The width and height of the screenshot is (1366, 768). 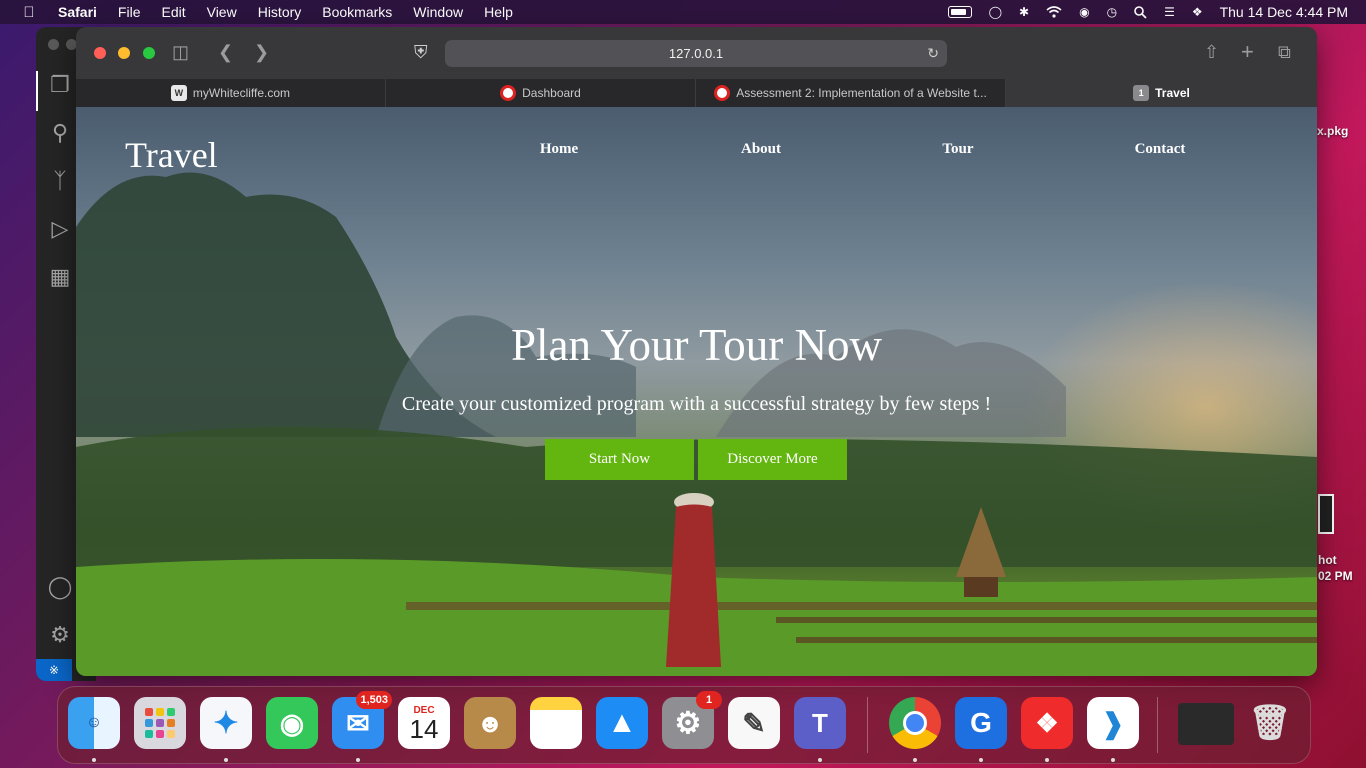 I want to click on control-center-icon: ☰, so click(x=1169, y=12).